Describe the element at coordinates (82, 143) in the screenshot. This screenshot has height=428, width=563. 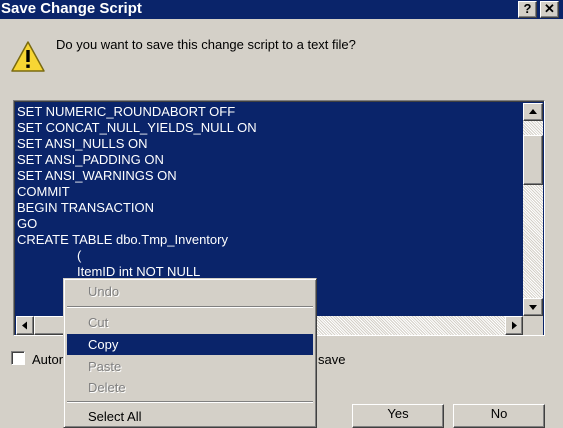
I see `script-line: SET ANSI_NULLS ON` at that location.